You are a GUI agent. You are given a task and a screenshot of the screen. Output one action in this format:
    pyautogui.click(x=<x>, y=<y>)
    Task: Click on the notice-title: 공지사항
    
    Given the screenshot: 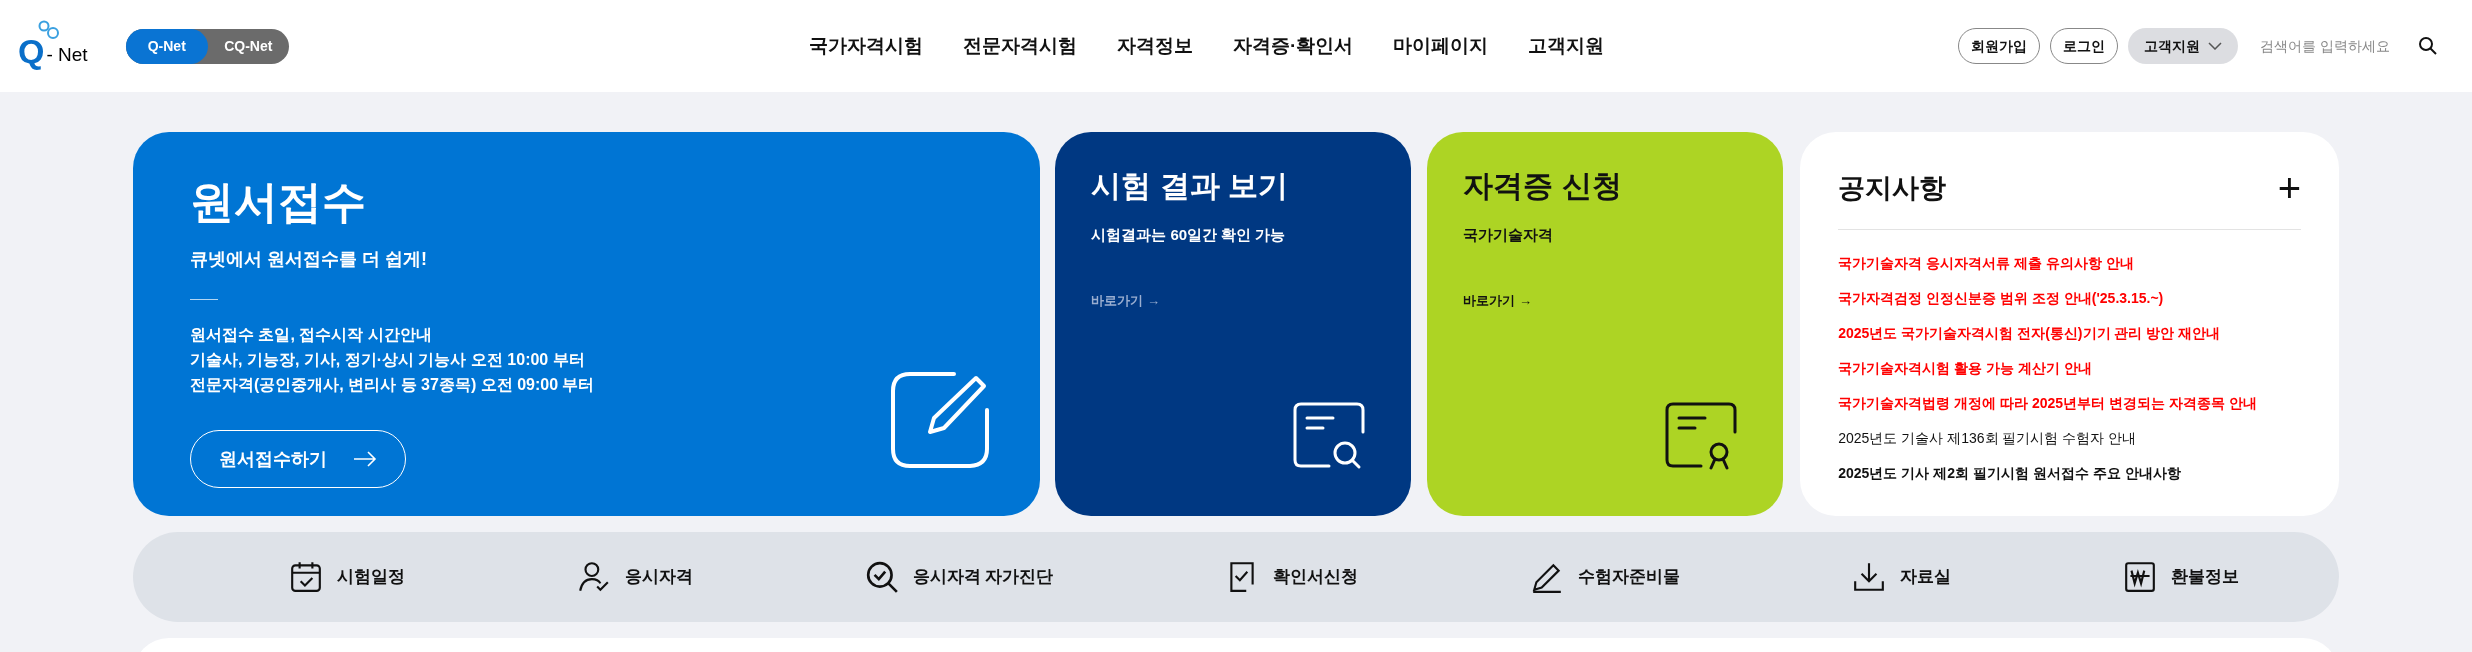 What is the action you would take?
    pyautogui.click(x=1892, y=188)
    